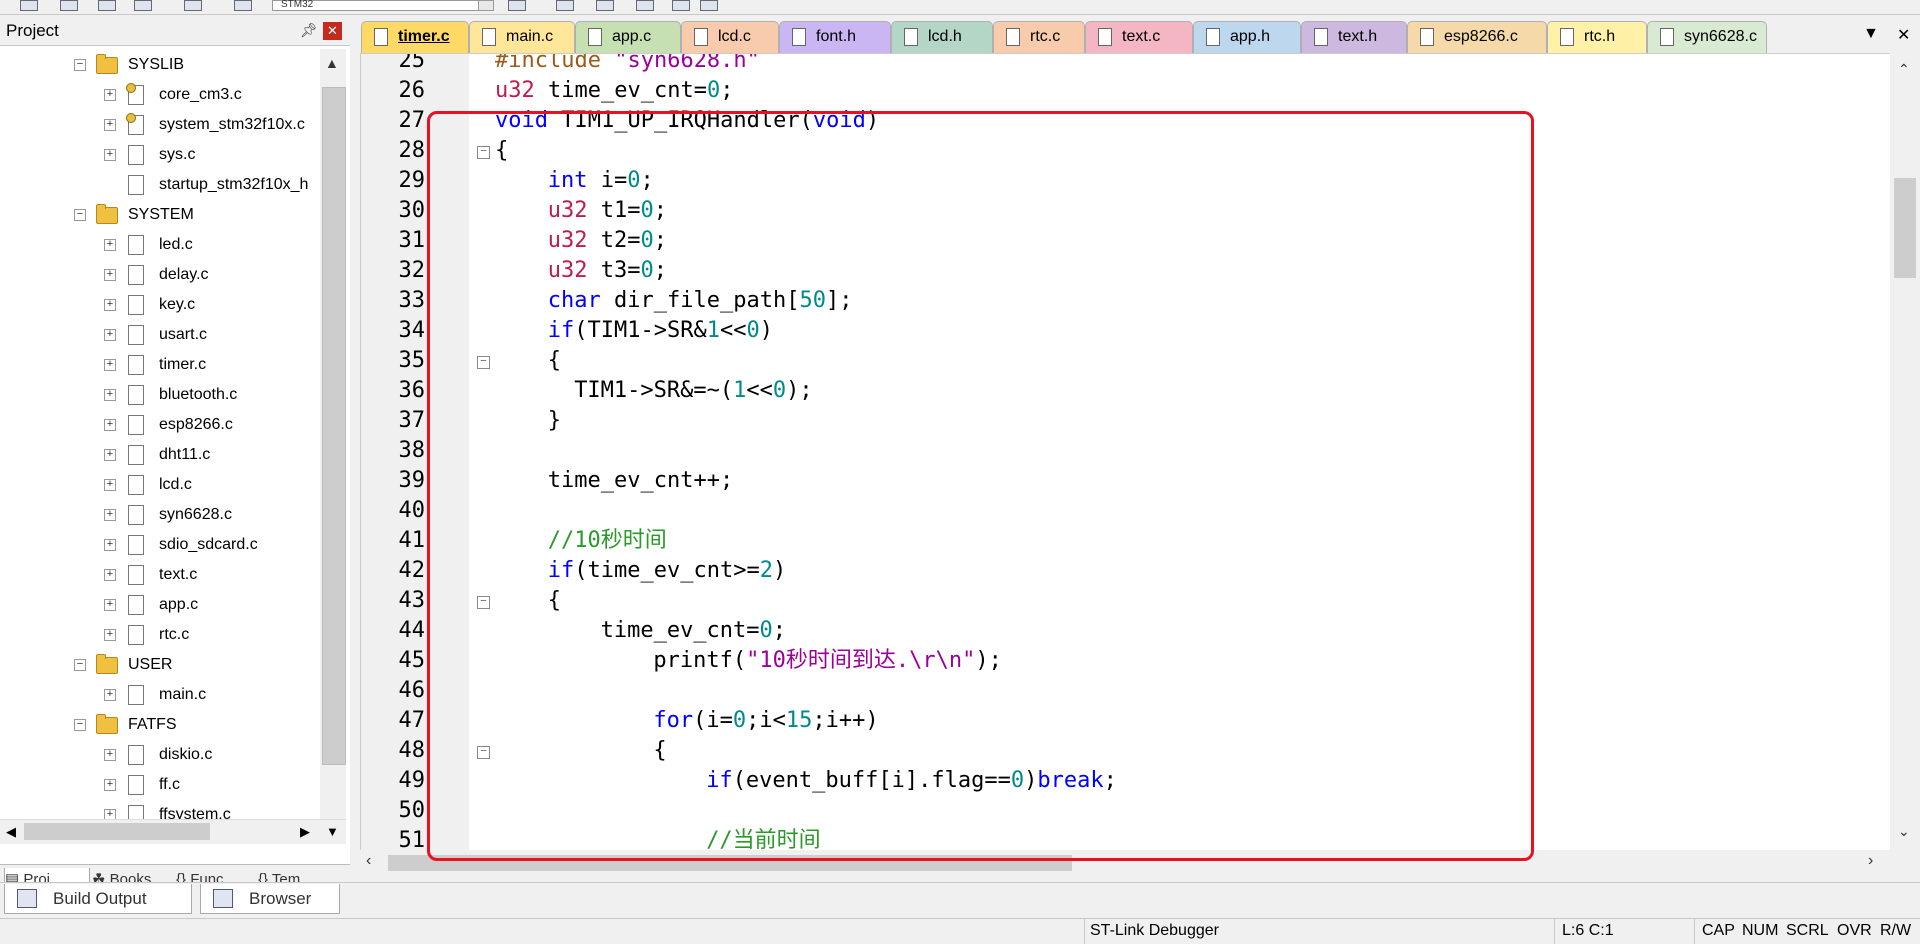  What do you see at coordinates (827, 661) in the screenshot?
I see `code-line: printf("10秒时间到达.\r\n");` at bounding box center [827, 661].